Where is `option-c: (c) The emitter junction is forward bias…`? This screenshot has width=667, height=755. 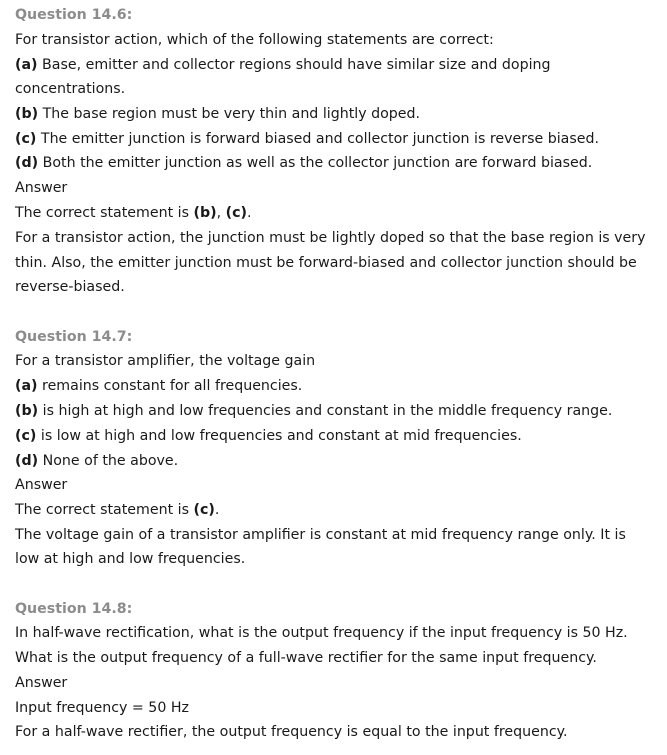 option-c: (c) The emitter junction is forward bias… is located at coordinates (307, 139).